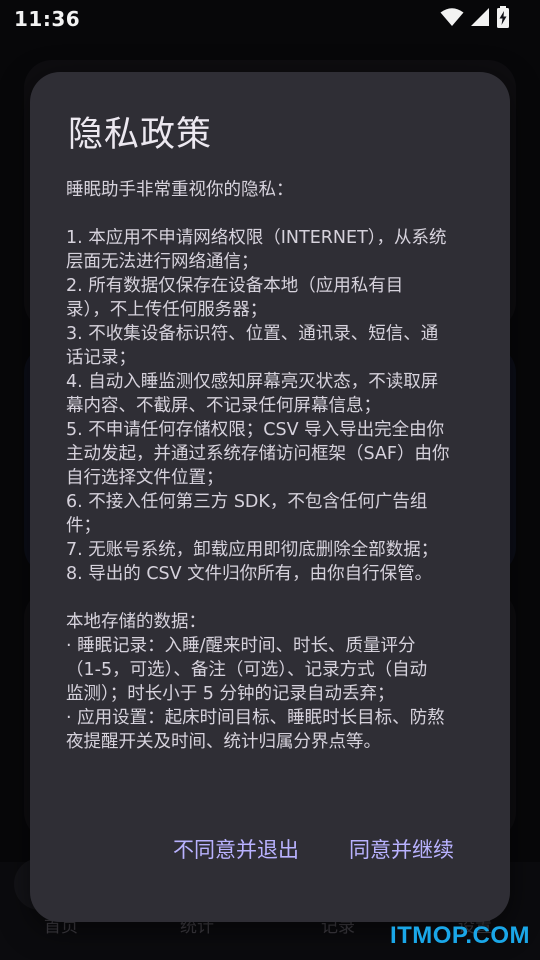 This screenshot has width=540, height=960. Describe the element at coordinates (252, 382) in the screenshot. I see `policy-text-line: 4. 自动入睡监测仅感知屏幕亮灭状态，不读取屏` at that location.